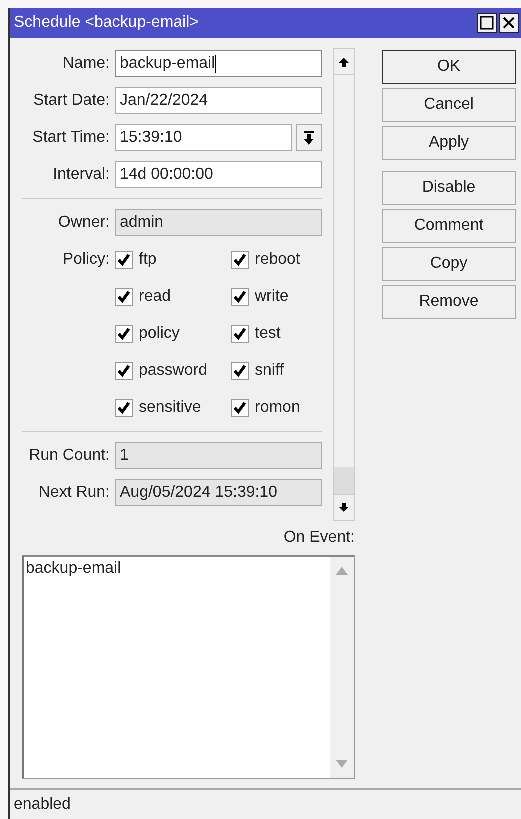  Describe the element at coordinates (84, 223) in the screenshot. I see `field-label: Owner:` at that location.